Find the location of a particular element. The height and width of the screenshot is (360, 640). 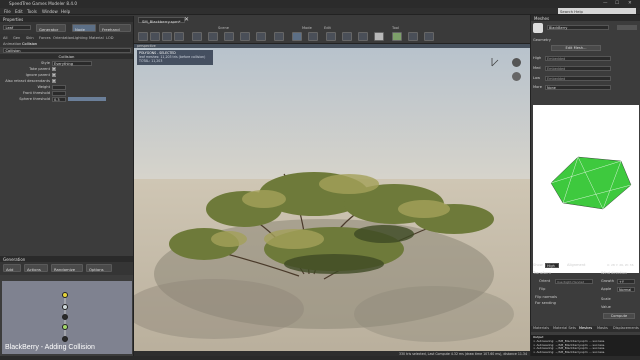

maximize-button: ☐ is located at coordinates (617, 3).